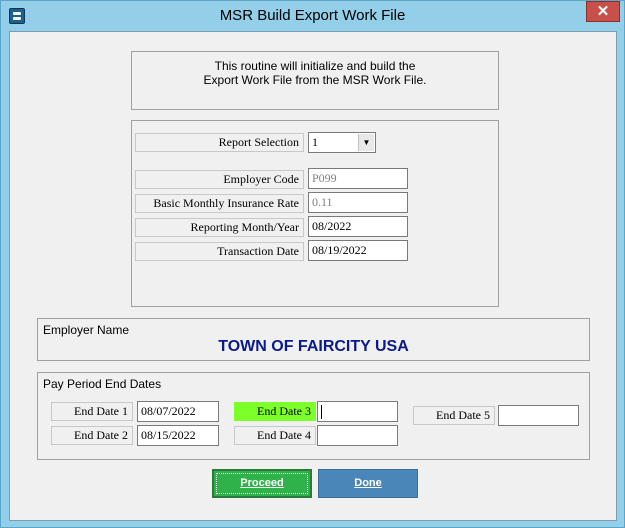  What do you see at coordinates (92, 435) in the screenshot?
I see `end-date-2-label: End Date 2` at bounding box center [92, 435].